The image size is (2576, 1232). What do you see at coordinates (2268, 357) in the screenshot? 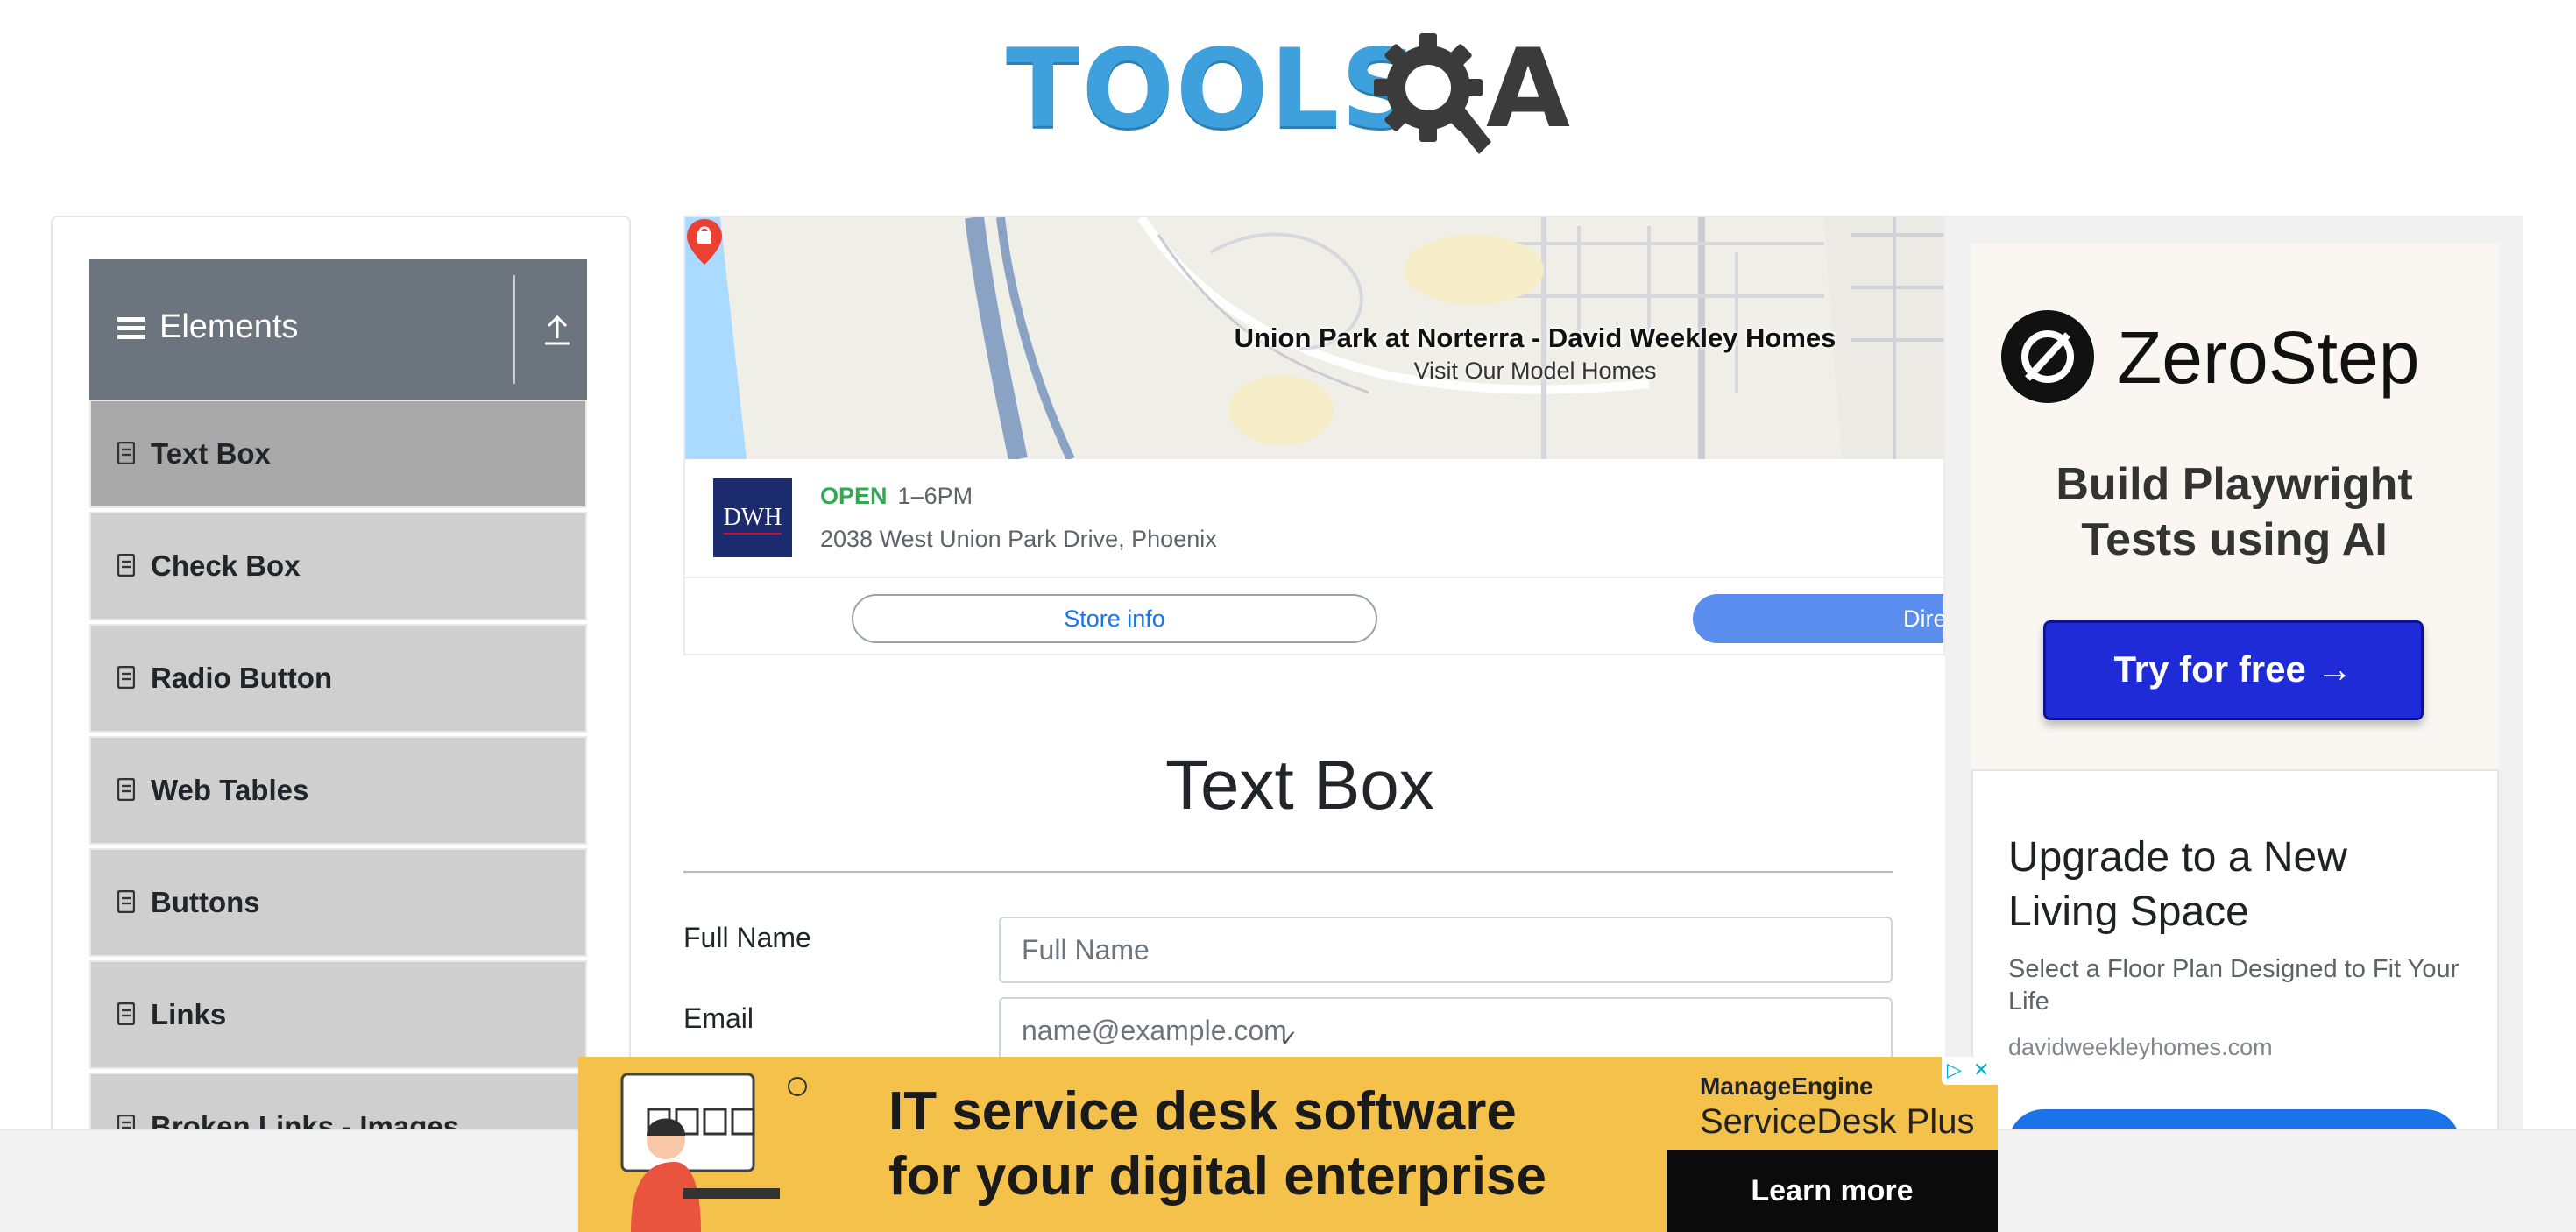
I see `zerostep-brand: ZeroStep` at bounding box center [2268, 357].